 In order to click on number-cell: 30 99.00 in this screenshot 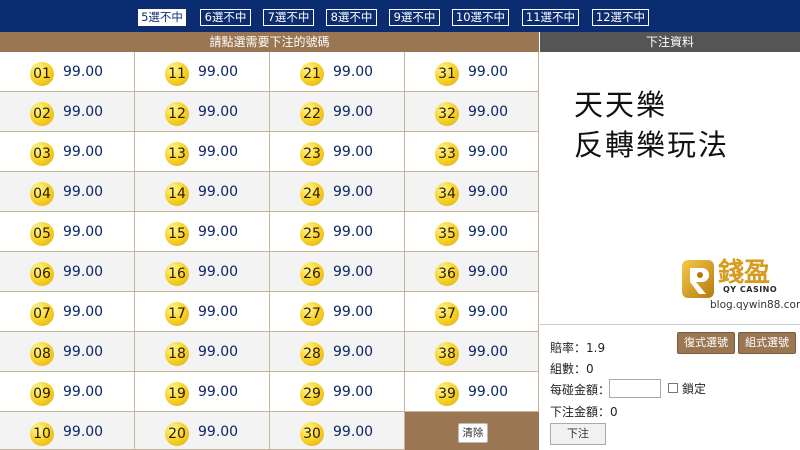, I will do `click(337, 431)`.